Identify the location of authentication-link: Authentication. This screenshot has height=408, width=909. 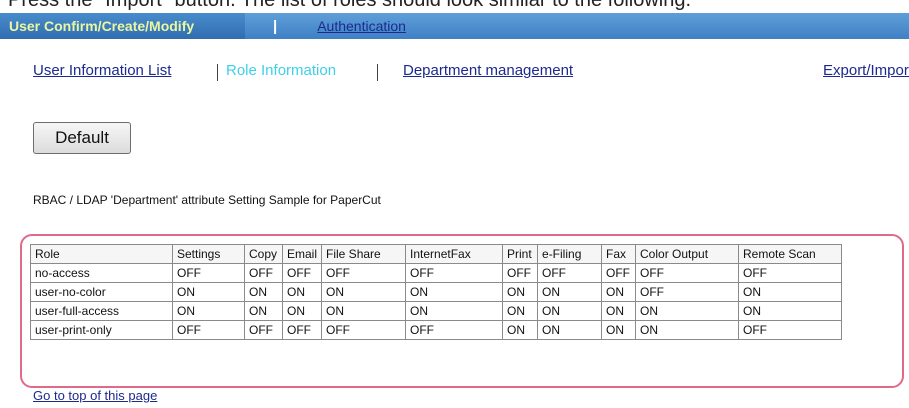
(361, 26).